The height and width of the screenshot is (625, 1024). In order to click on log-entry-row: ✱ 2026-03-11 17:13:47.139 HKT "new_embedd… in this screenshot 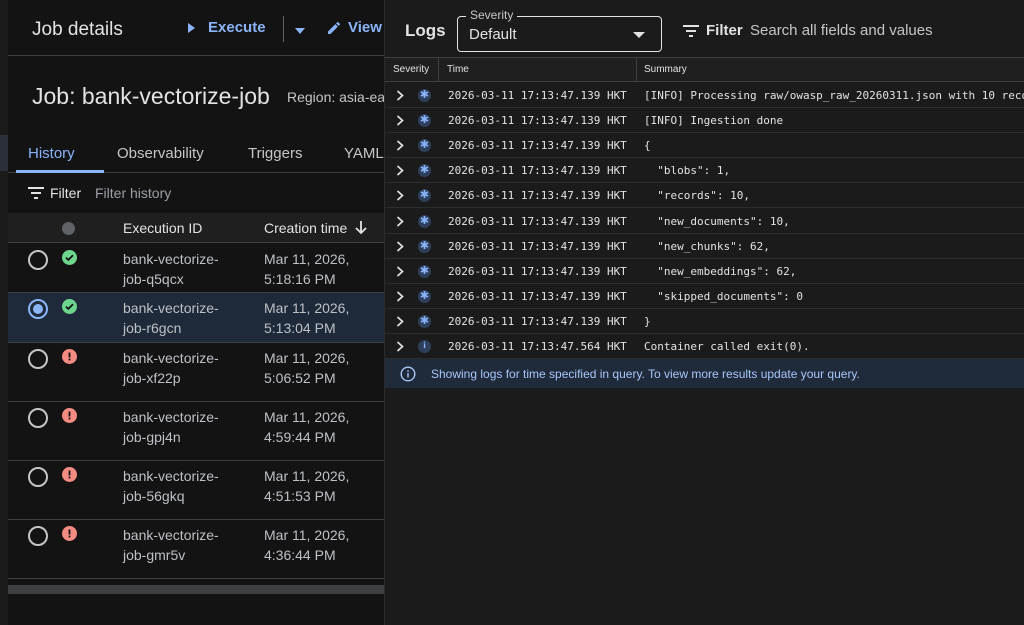, I will do `click(704, 271)`.